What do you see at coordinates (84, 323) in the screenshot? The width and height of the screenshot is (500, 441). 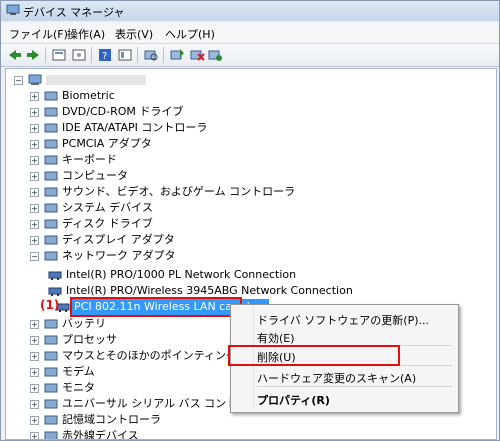 I see `tree-item-label: バッテリ` at bounding box center [84, 323].